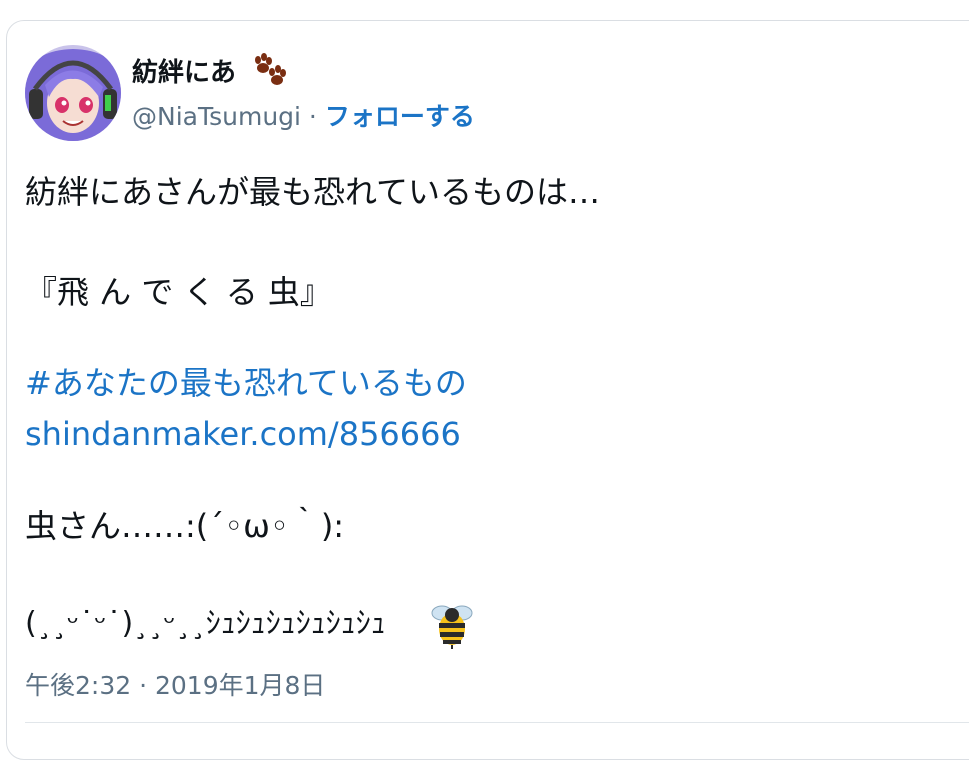  Describe the element at coordinates (205, 623) in the screenshot. I see `tweet-text-line-4: (¸¸ᵕ˙ᵕ˙)¸¸ᵕ¸¸ｼｭｼｭｼｭｼｭｼｭｼｭ` at that location.